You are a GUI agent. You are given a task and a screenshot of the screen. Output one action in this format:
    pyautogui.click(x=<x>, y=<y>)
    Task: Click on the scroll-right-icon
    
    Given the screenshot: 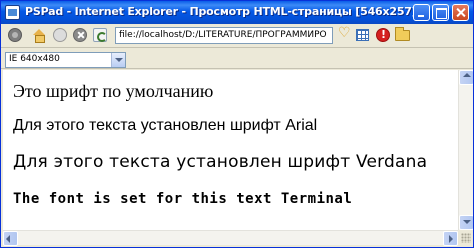 What is the action you would take?
    pyautogui.click(x=450, y=238)
    